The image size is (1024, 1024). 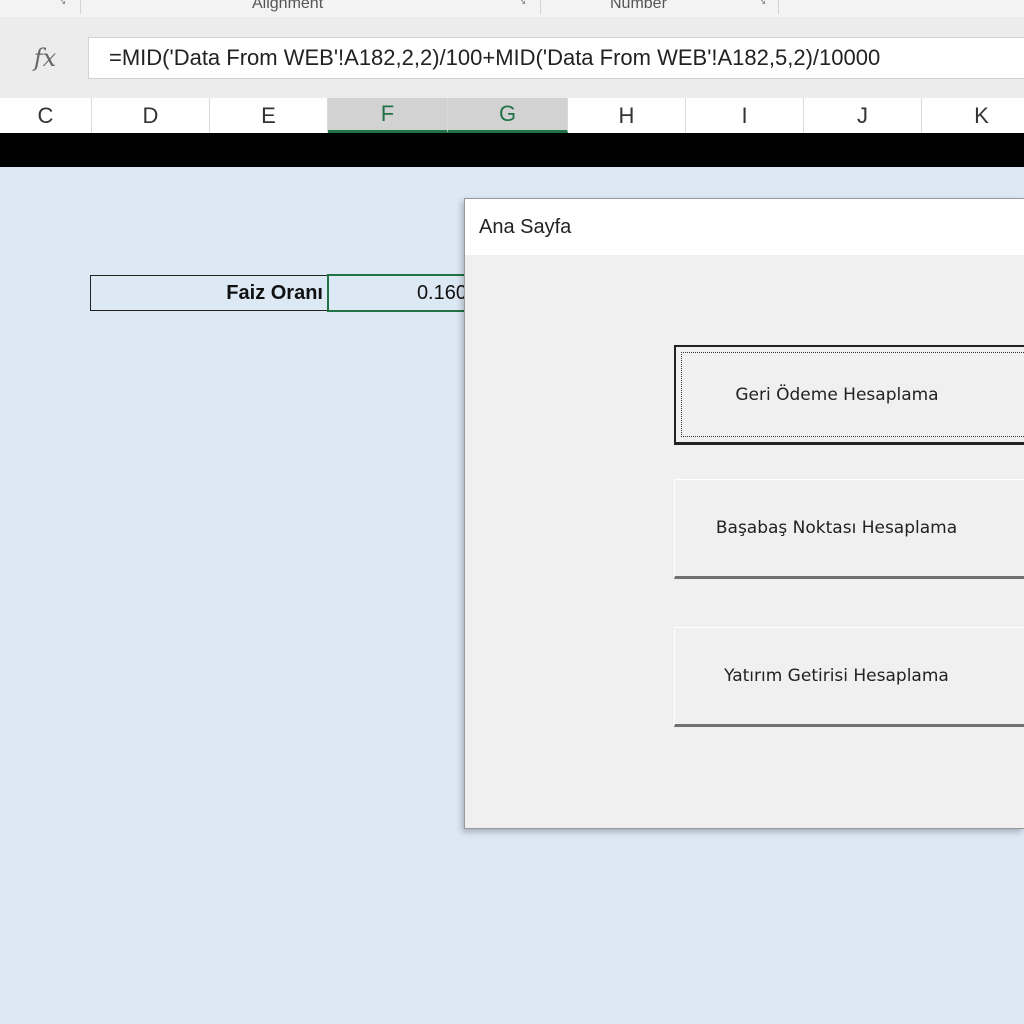 What do you see at coordinates (512, 150) in the screenshot?
I see `frozen-row-band` at bounding box center [512, 150].